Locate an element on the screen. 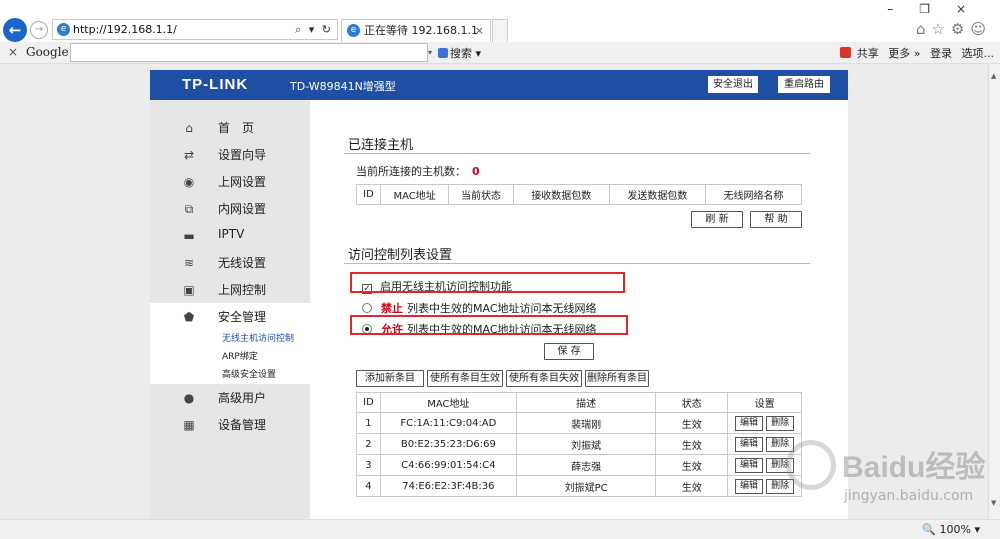 Image resolution: width=1000 pixels, height=539 pixels. cell-id: 1 is located at coordinates (368, 423).